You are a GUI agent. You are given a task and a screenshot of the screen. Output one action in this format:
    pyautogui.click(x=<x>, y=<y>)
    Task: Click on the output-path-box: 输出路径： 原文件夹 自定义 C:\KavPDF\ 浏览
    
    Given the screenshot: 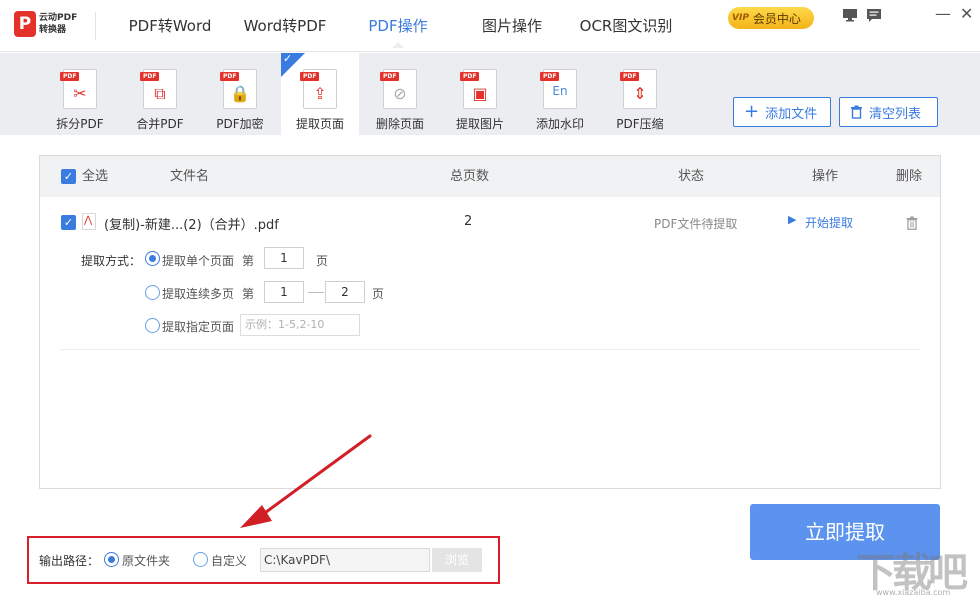 What is the action you would take?
    pyautogui.click(x=263, y=560)
    